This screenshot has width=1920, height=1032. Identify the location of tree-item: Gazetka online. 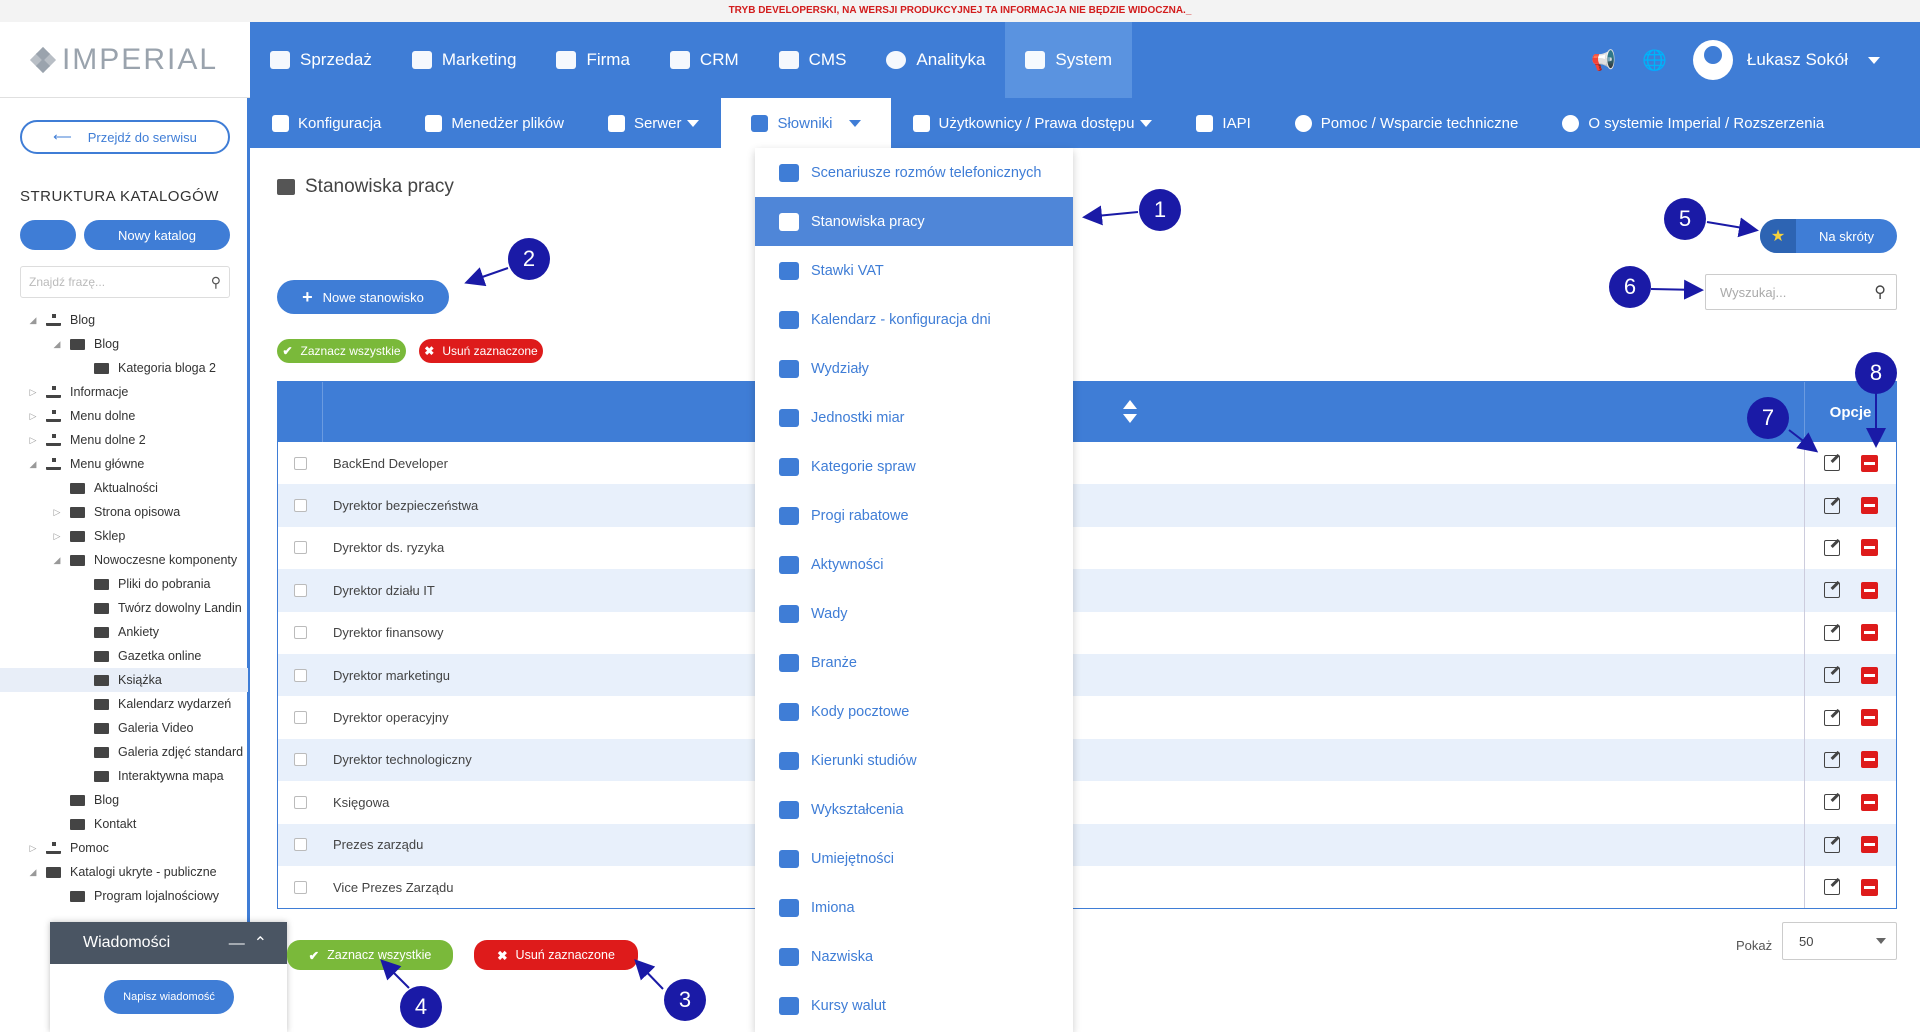
(124, 656).